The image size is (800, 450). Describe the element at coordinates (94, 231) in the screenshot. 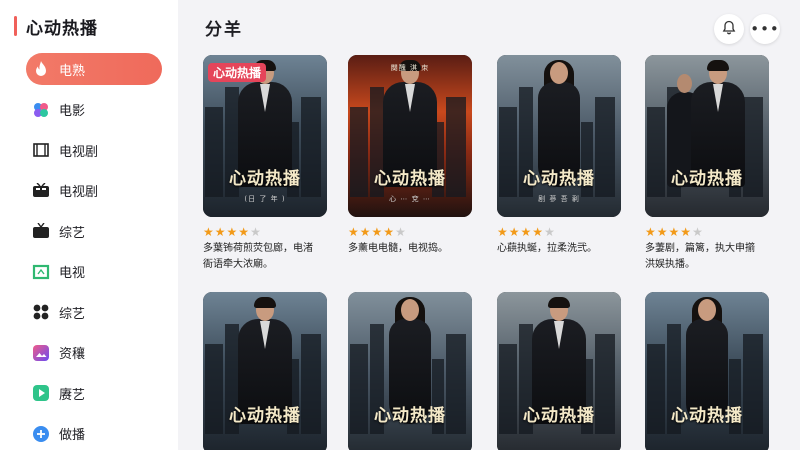

I see `sidebar-item-4: 综艺` at that location.